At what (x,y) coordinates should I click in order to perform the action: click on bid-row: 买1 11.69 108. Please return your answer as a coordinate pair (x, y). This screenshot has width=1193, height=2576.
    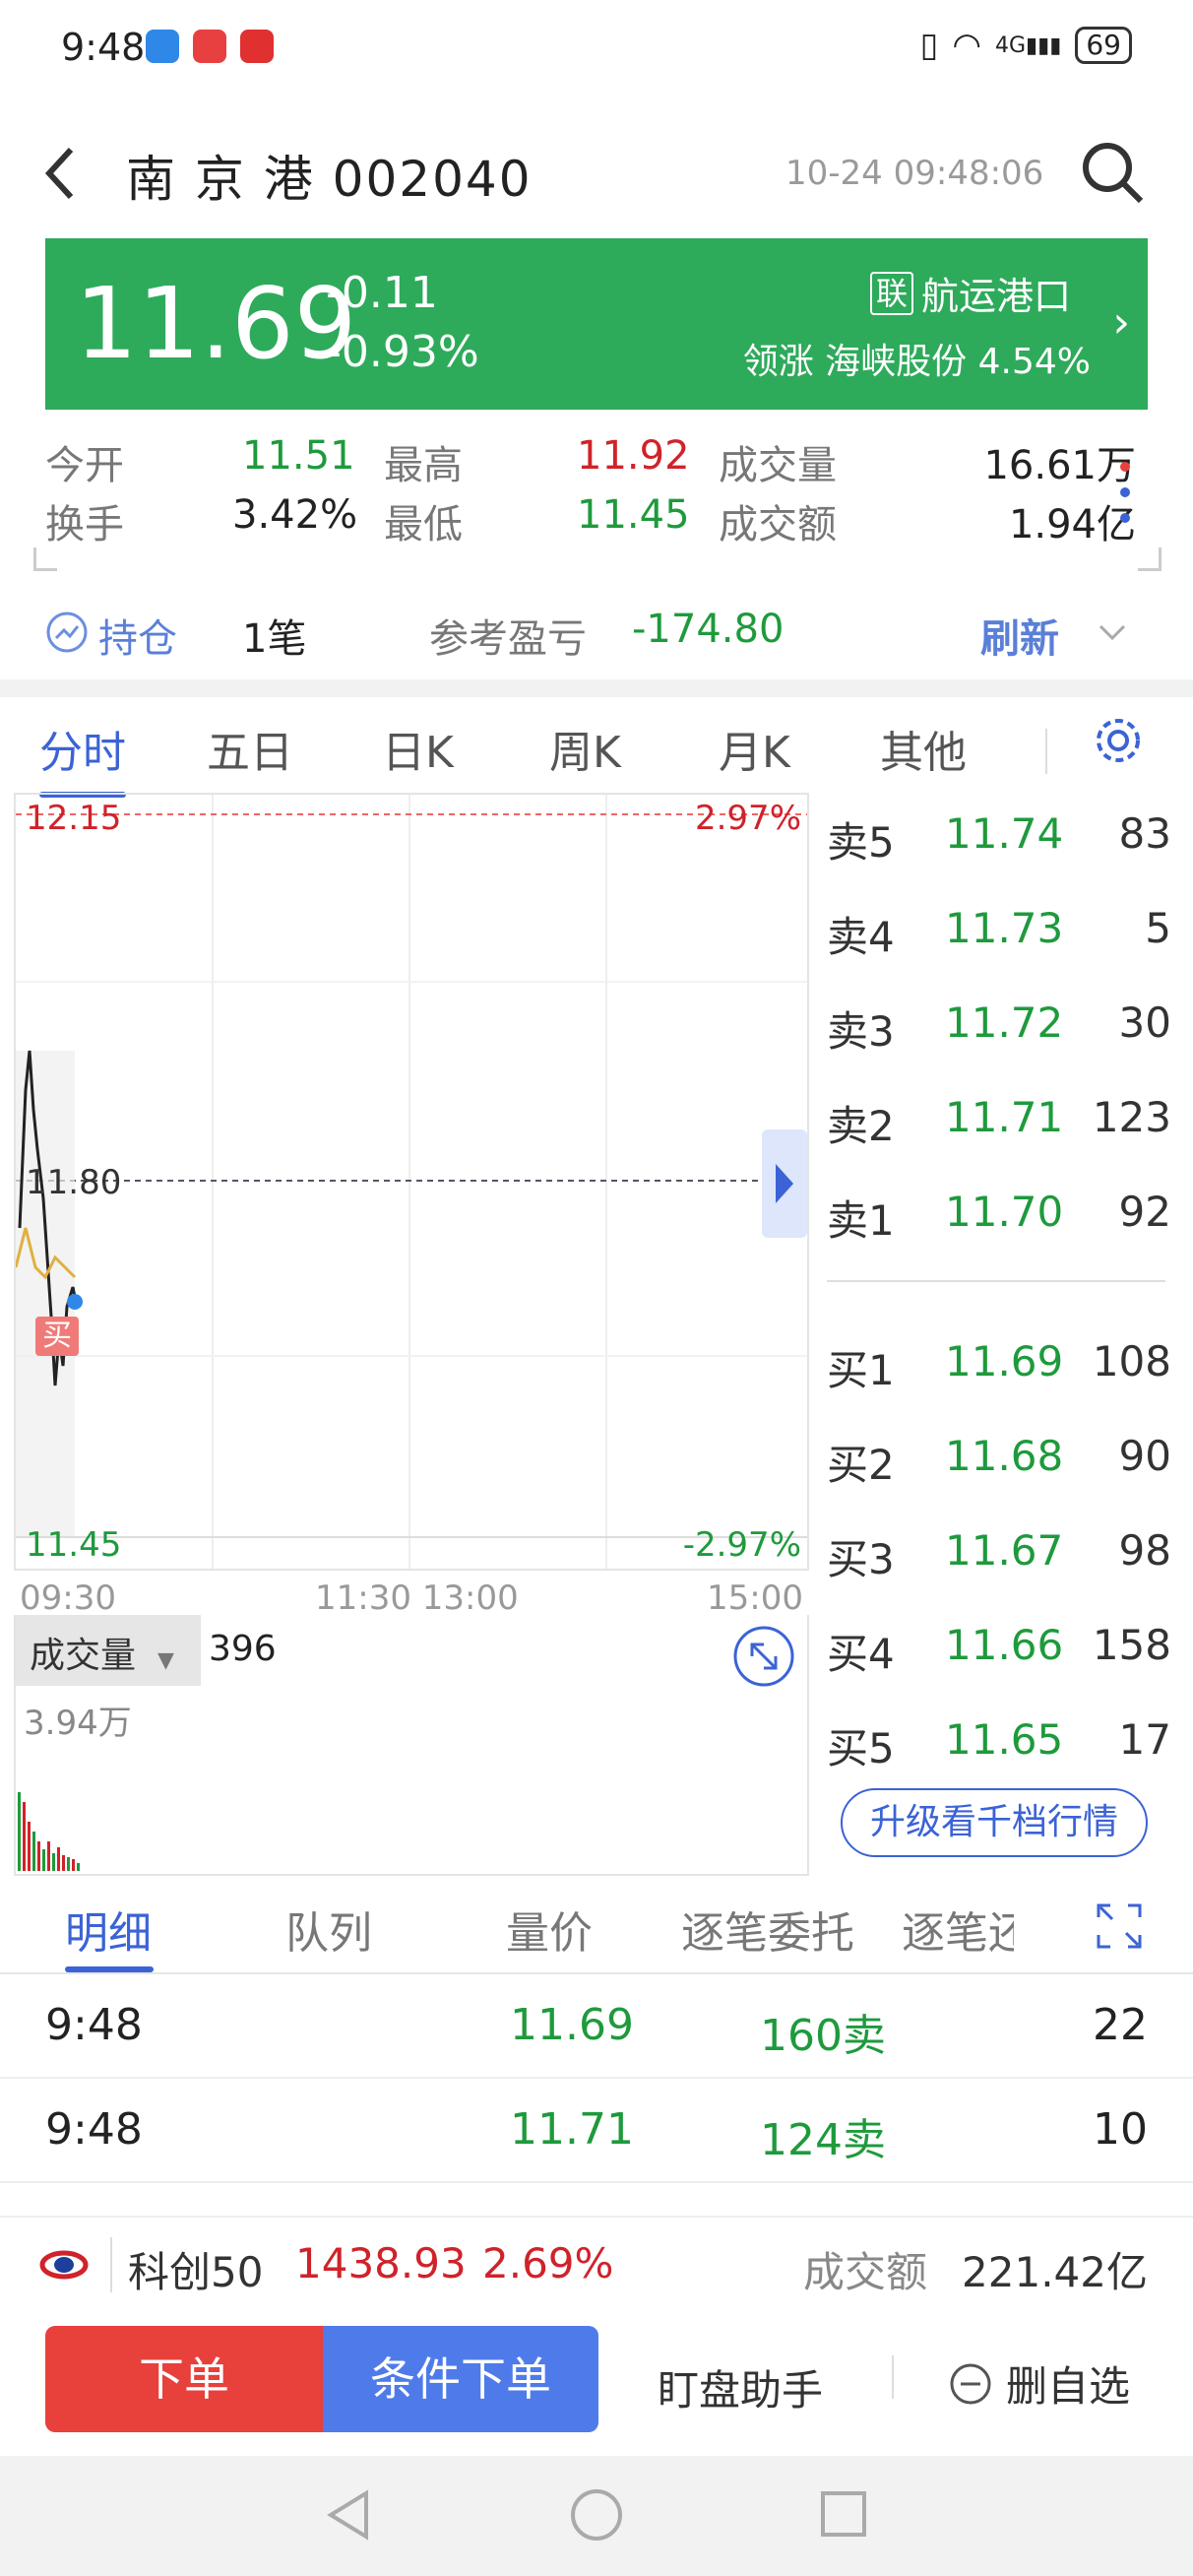
    Looking at the image, I should click on (999, 1366).